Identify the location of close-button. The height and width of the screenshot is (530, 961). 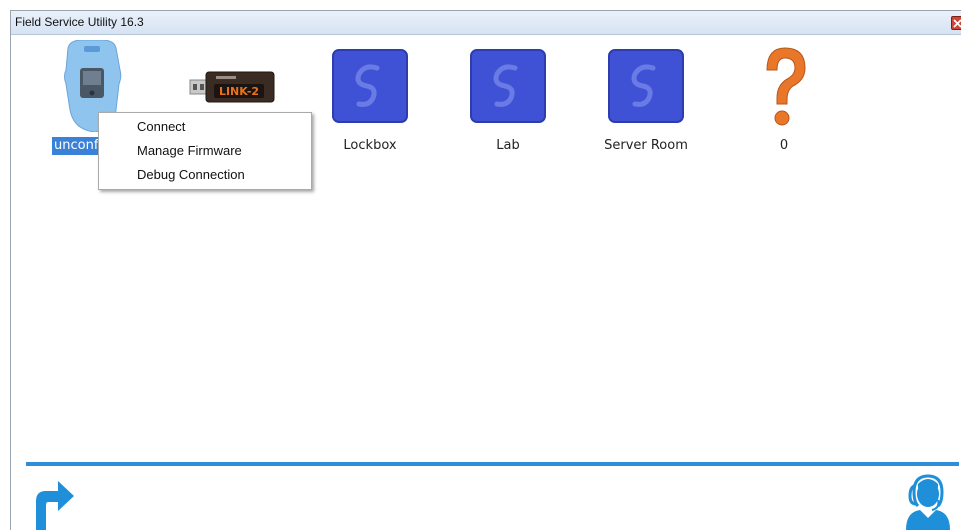
(956, 23).